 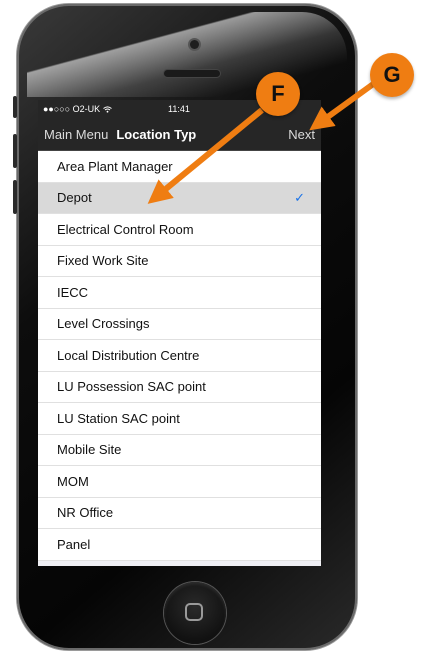 What do you see at coordinates (125, 229) in the screenshot?
I see `list-item-label: Electrical Control Room` at bounding box center [125, 229].